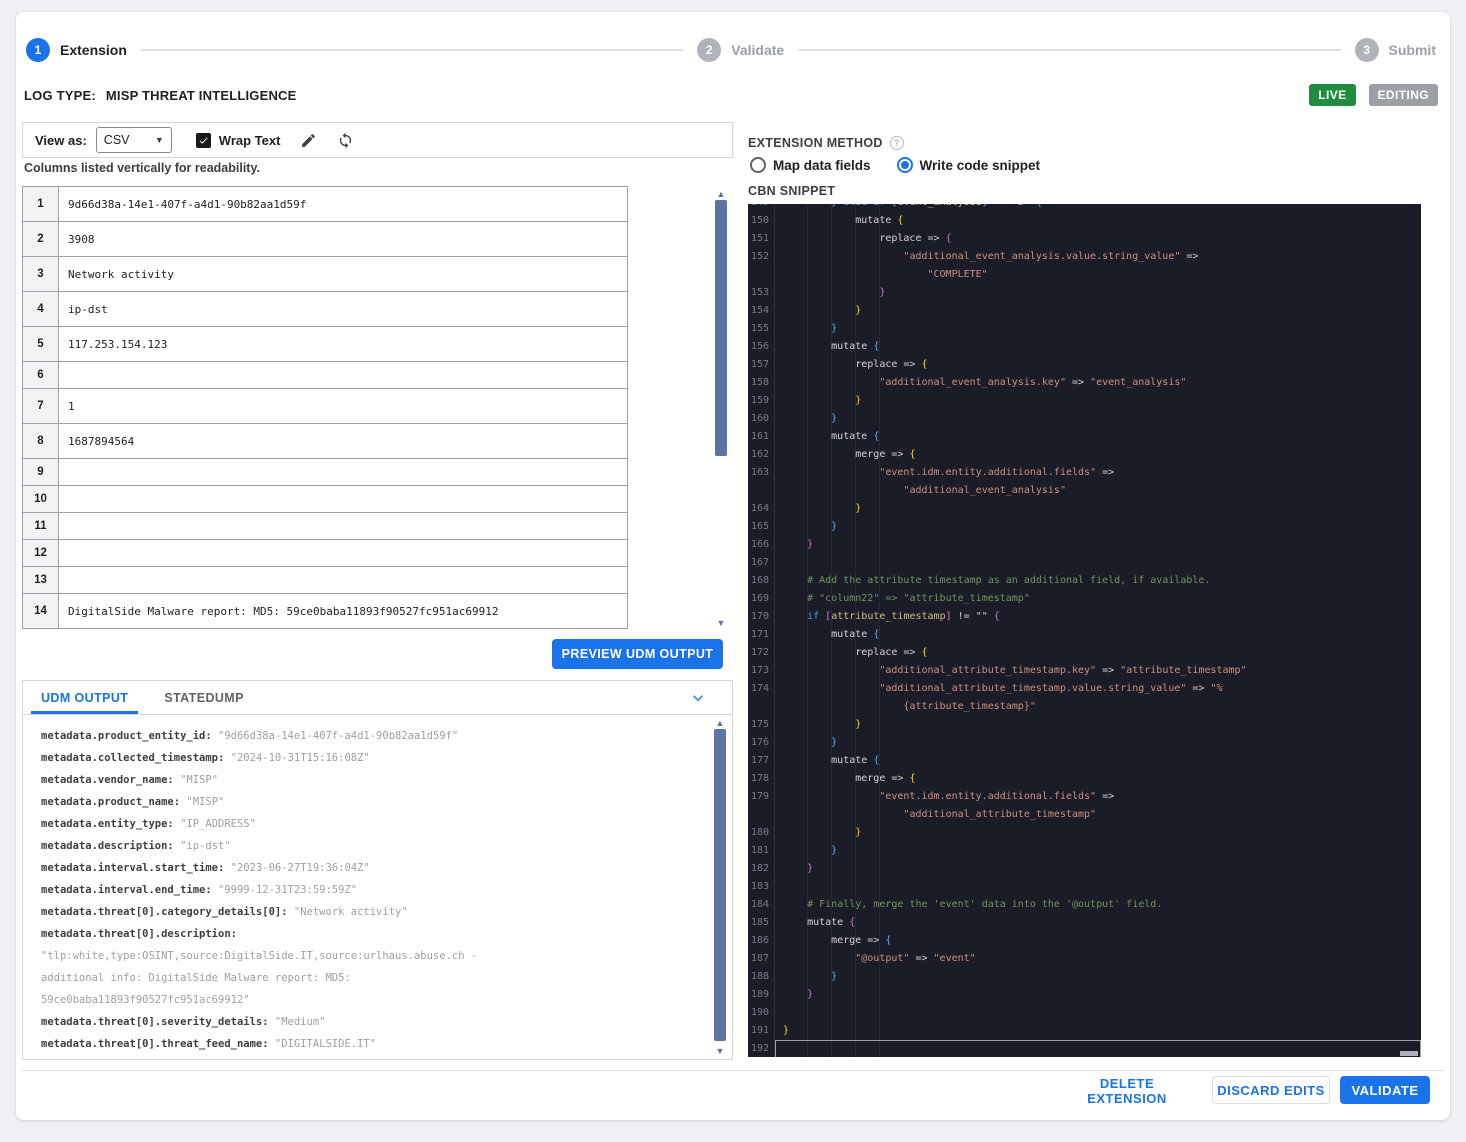 This screenshot has height=1142, width=1466. I want to click on view-as-select: CSV ▼, so click(133, 140).